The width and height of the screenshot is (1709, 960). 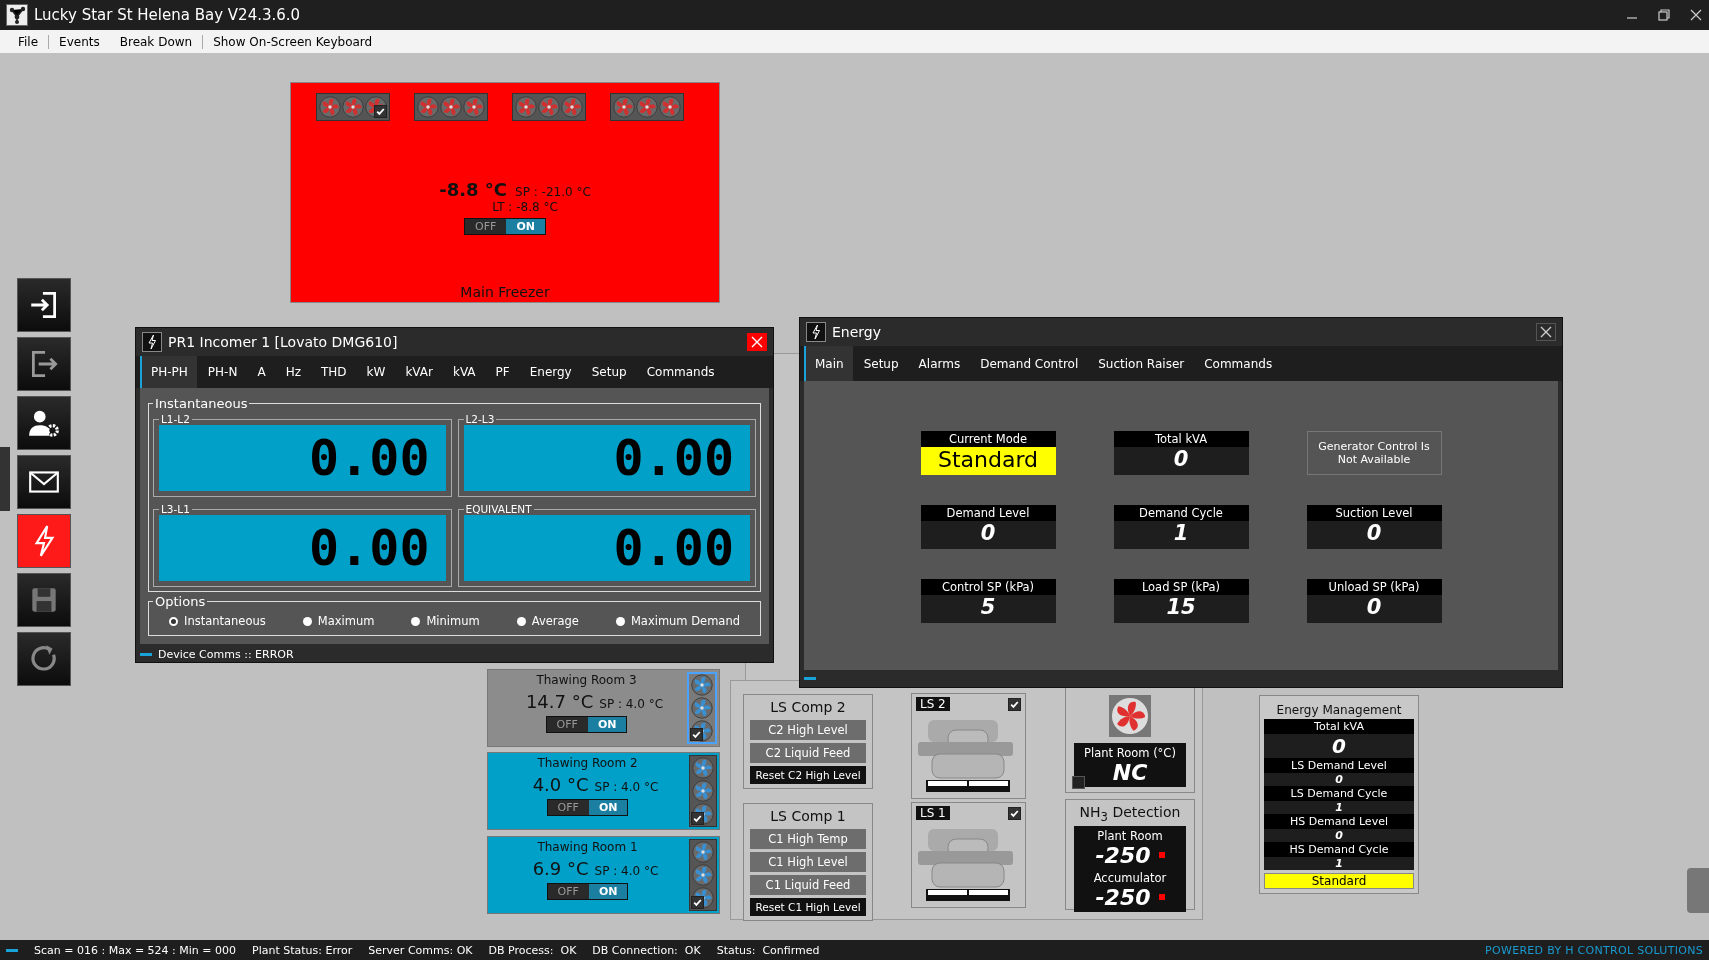 What do you see at coordinates (938, 363) in the screenshot?
I see `tab: Alarms` at bounding box center [938, 363].